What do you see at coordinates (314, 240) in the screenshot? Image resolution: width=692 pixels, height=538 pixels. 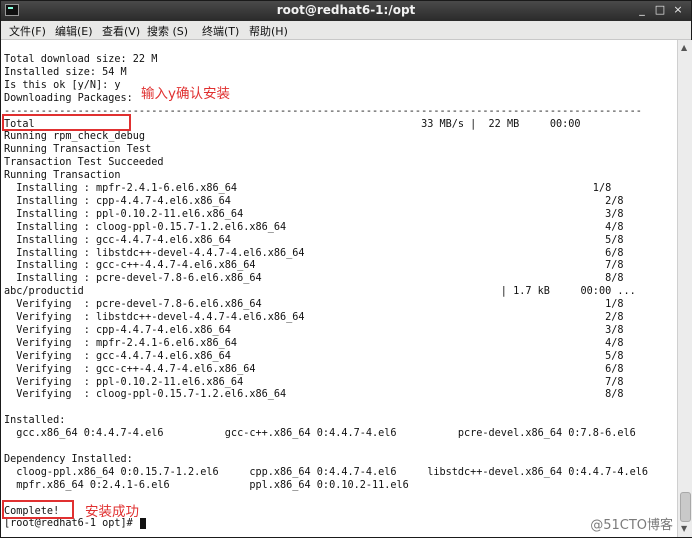 I see `terminal-line: Installing : gcc-4.4.7-4.el6.x86_64 5/8` at bounding box center [314, 240].